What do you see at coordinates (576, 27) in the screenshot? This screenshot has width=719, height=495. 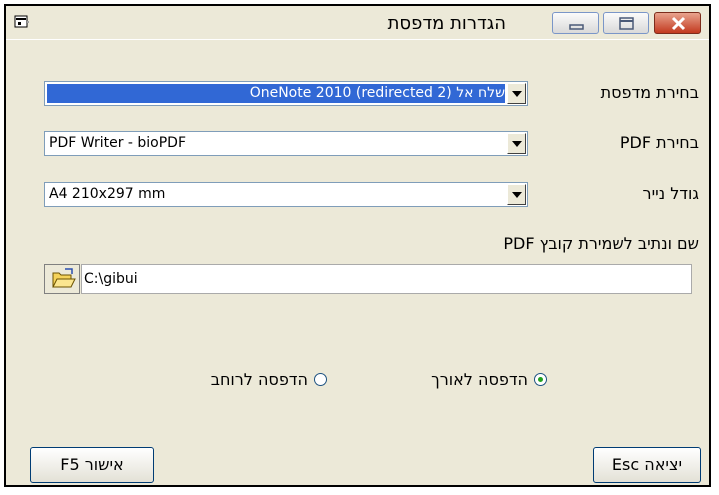 I see `minimize-icon` at bounding box center [576, 27].